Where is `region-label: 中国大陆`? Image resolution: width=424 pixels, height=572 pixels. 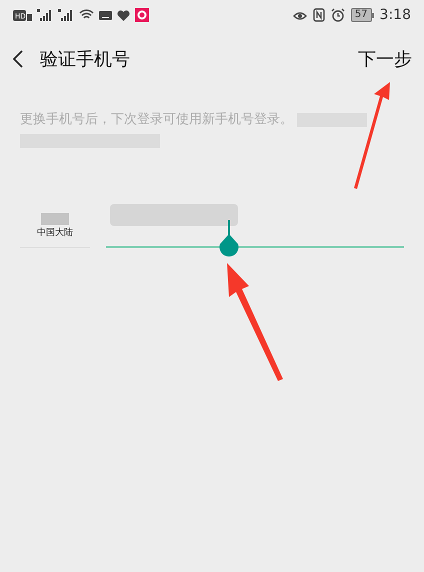 region-label: 中国大陆 is located at coordinates (55, 233).